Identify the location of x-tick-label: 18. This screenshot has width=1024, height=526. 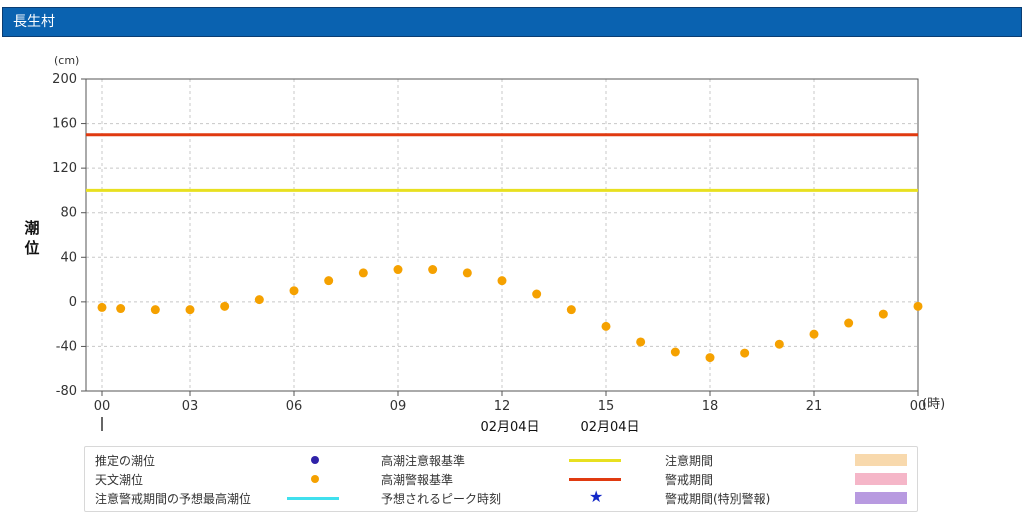
(710, 406).